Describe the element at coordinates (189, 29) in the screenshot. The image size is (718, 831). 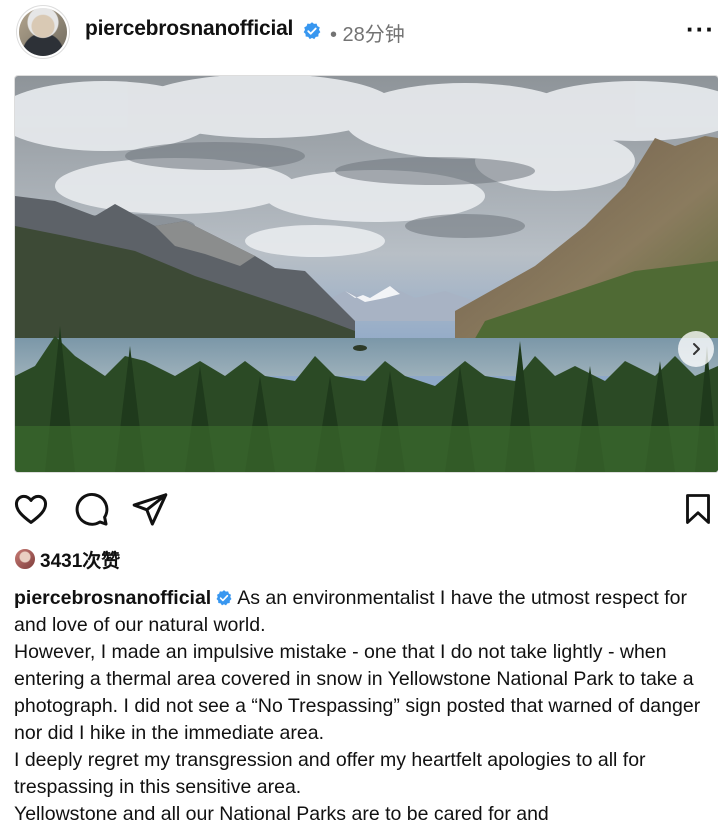
I see `username: piercebrosnanofficial` at that location.